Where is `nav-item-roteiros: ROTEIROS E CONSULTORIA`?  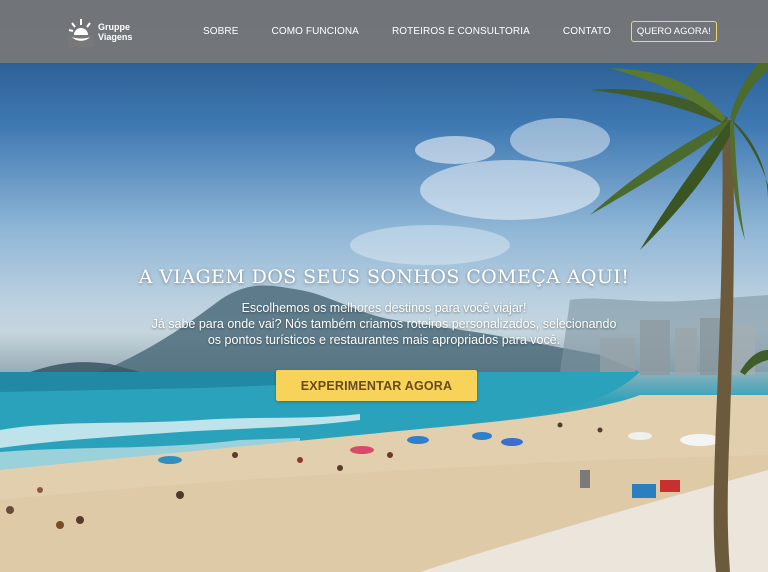
nav-item-roteiros: ROTEIROS E CONSULTORIA is located at coordinates (461, 31).